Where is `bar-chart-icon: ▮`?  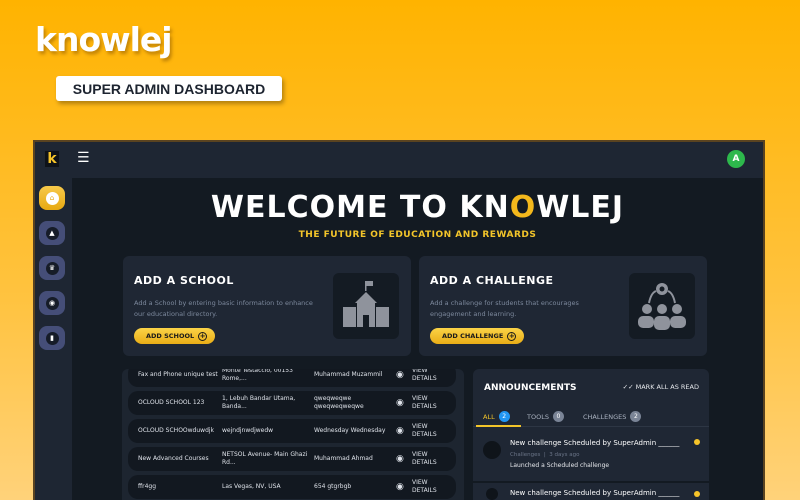 bar-chart-icon: ▮ is located at coordinates (52, 338).